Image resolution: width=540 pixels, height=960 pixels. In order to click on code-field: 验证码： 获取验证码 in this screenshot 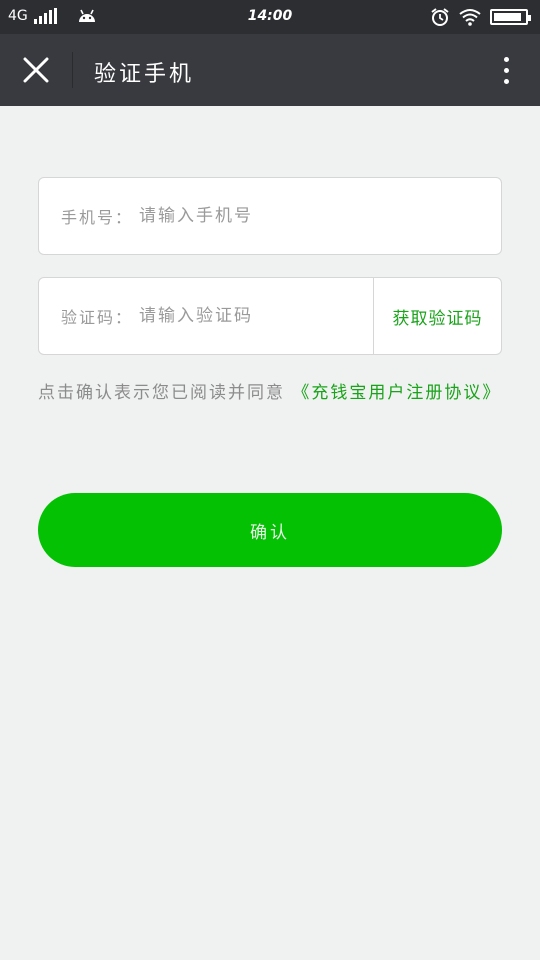, I will do `click(270, 316)`.